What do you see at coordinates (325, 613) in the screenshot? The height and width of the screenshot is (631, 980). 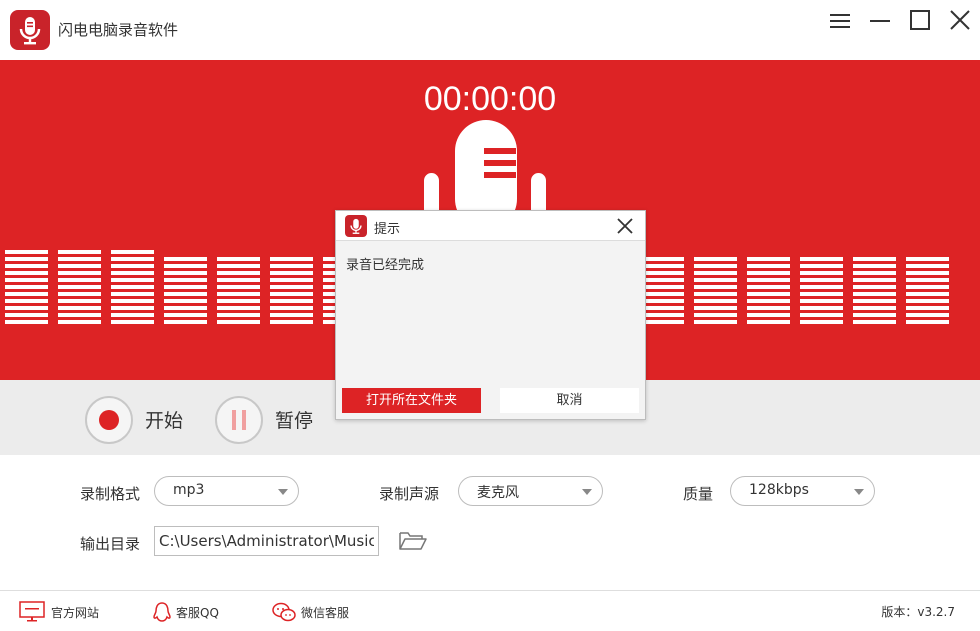 I see `wechat-support-label: 微信客服` at bounding box center [325, 613].